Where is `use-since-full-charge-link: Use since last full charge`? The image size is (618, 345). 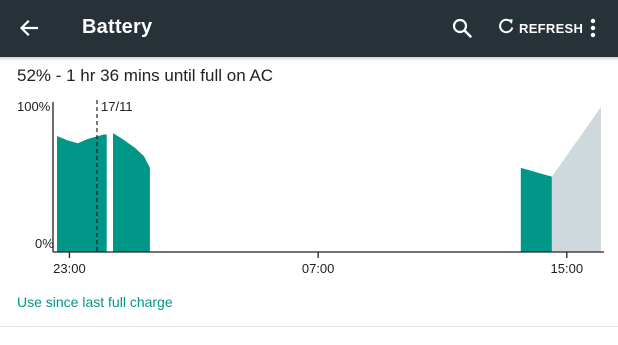
use-since-full-charge-link: Use since last full charge is located at coordinates (95, 302).